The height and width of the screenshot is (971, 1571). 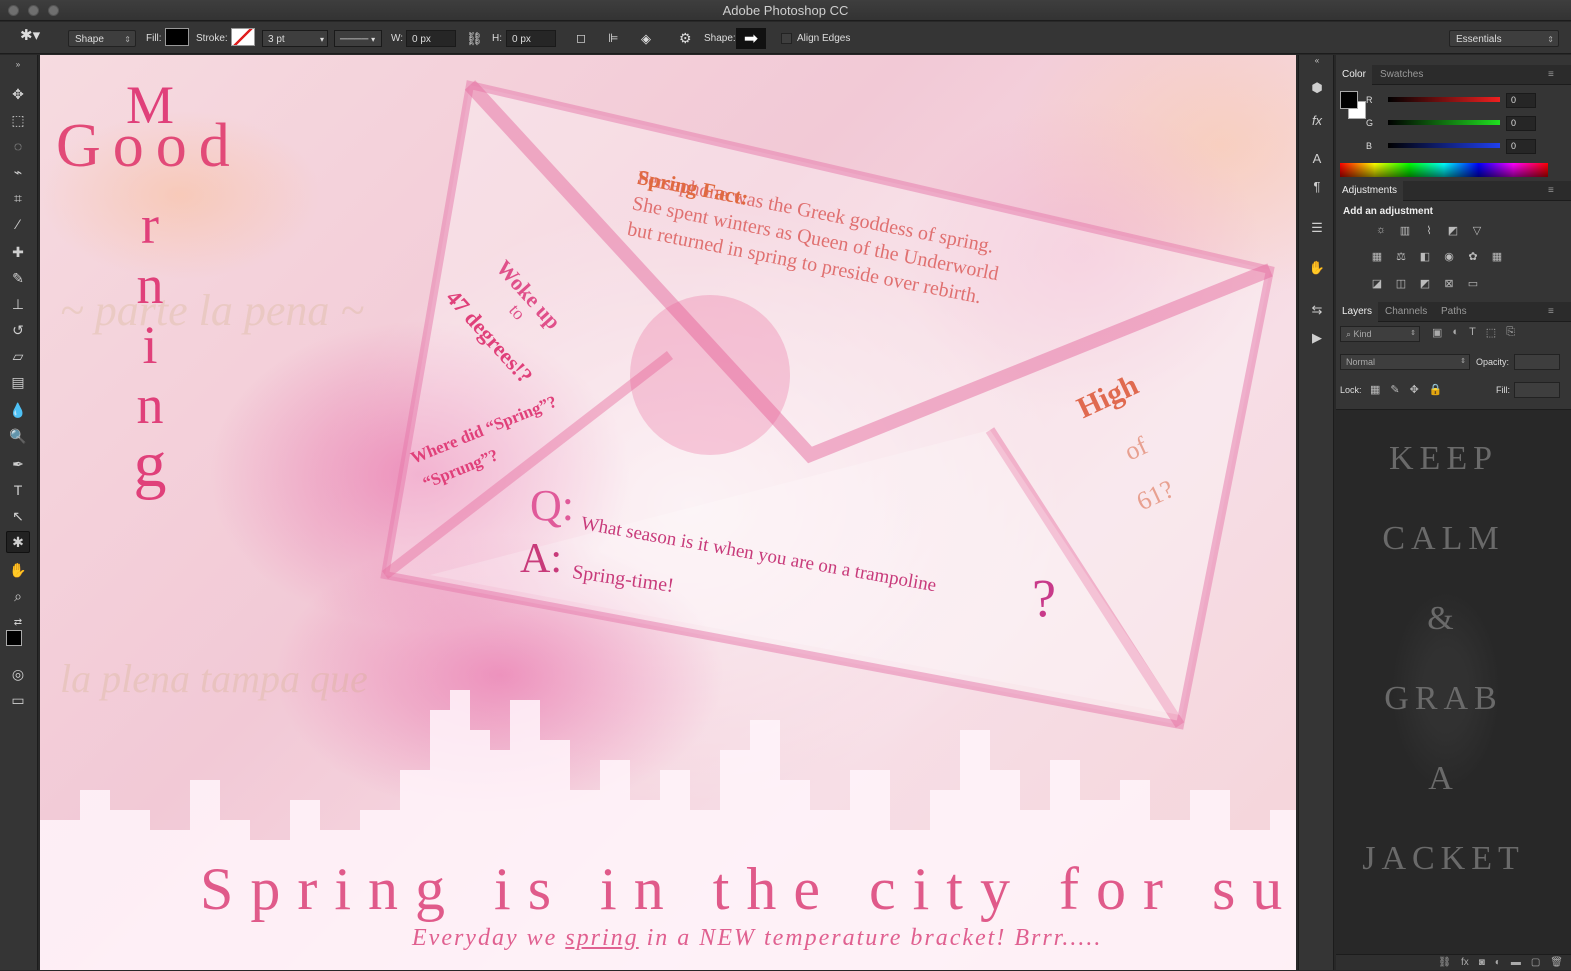 I want to click on invert-icon: ◪, so click(x=1377, y=283).